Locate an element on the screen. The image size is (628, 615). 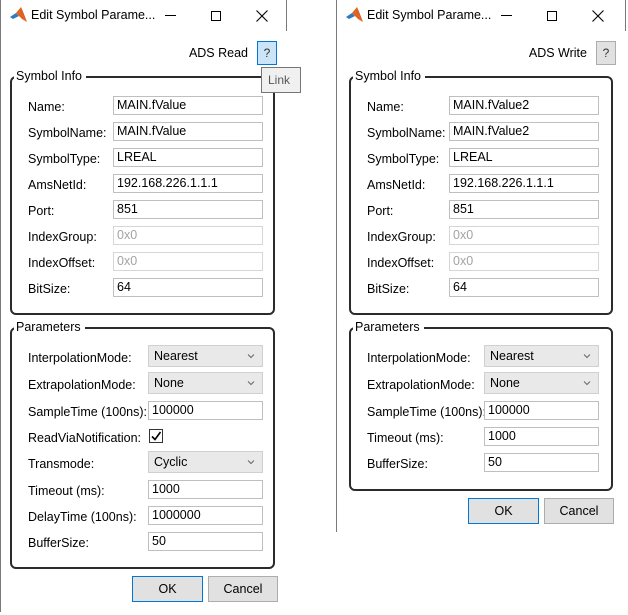
block-header: ADS Write ? is located at coordinates (572, 53).